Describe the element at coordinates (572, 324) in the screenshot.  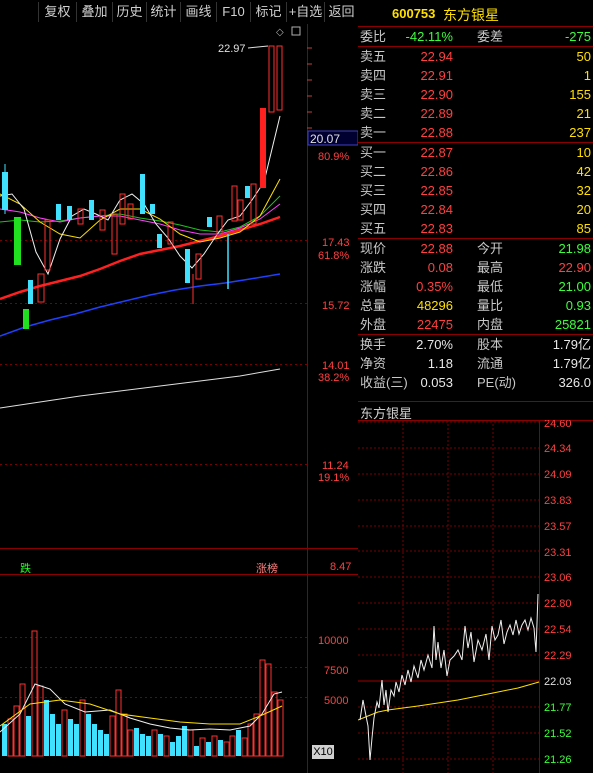
I see `stat-value-2: 25821` at that location.